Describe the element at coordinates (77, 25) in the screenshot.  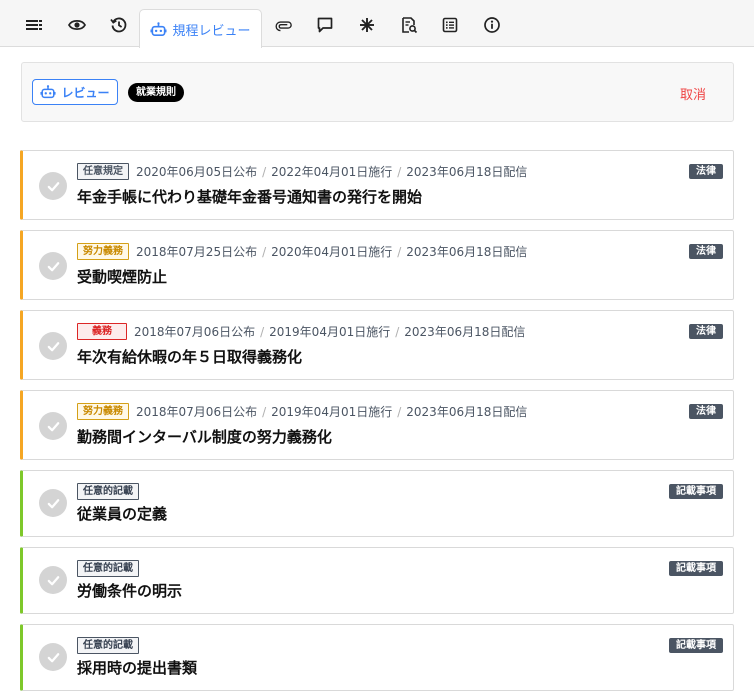
I see `eye-icon` at that location.